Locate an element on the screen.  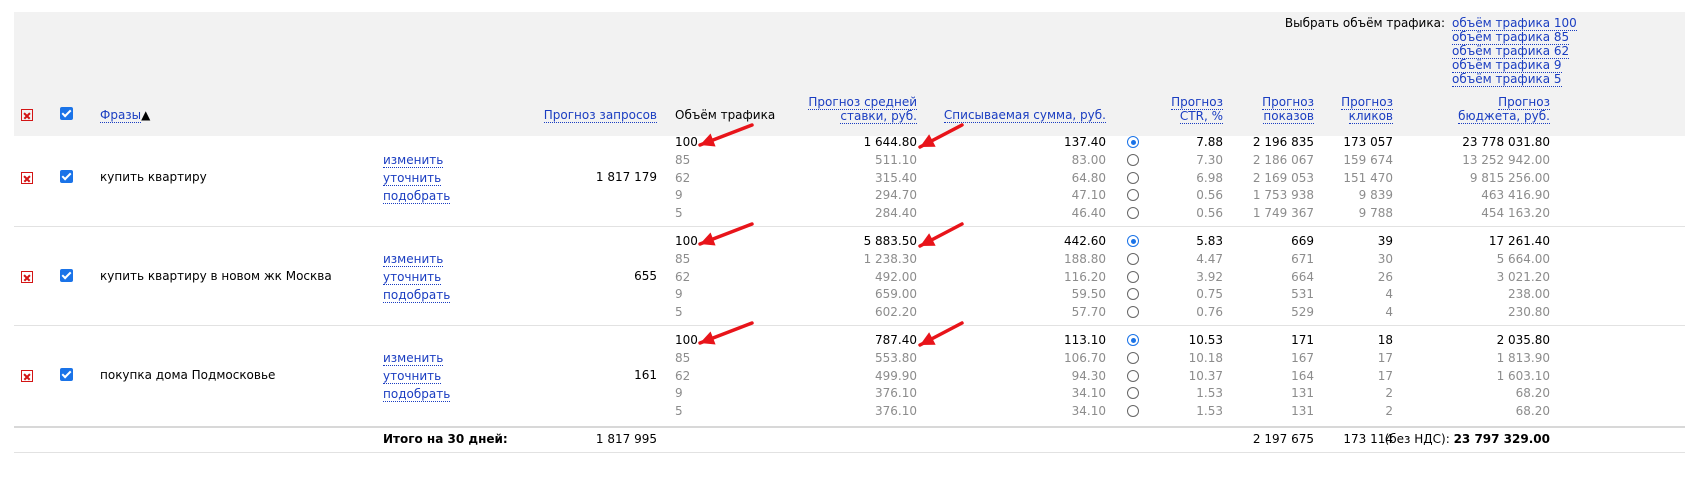
annotation-arrows is located at coordinates (831, 235).